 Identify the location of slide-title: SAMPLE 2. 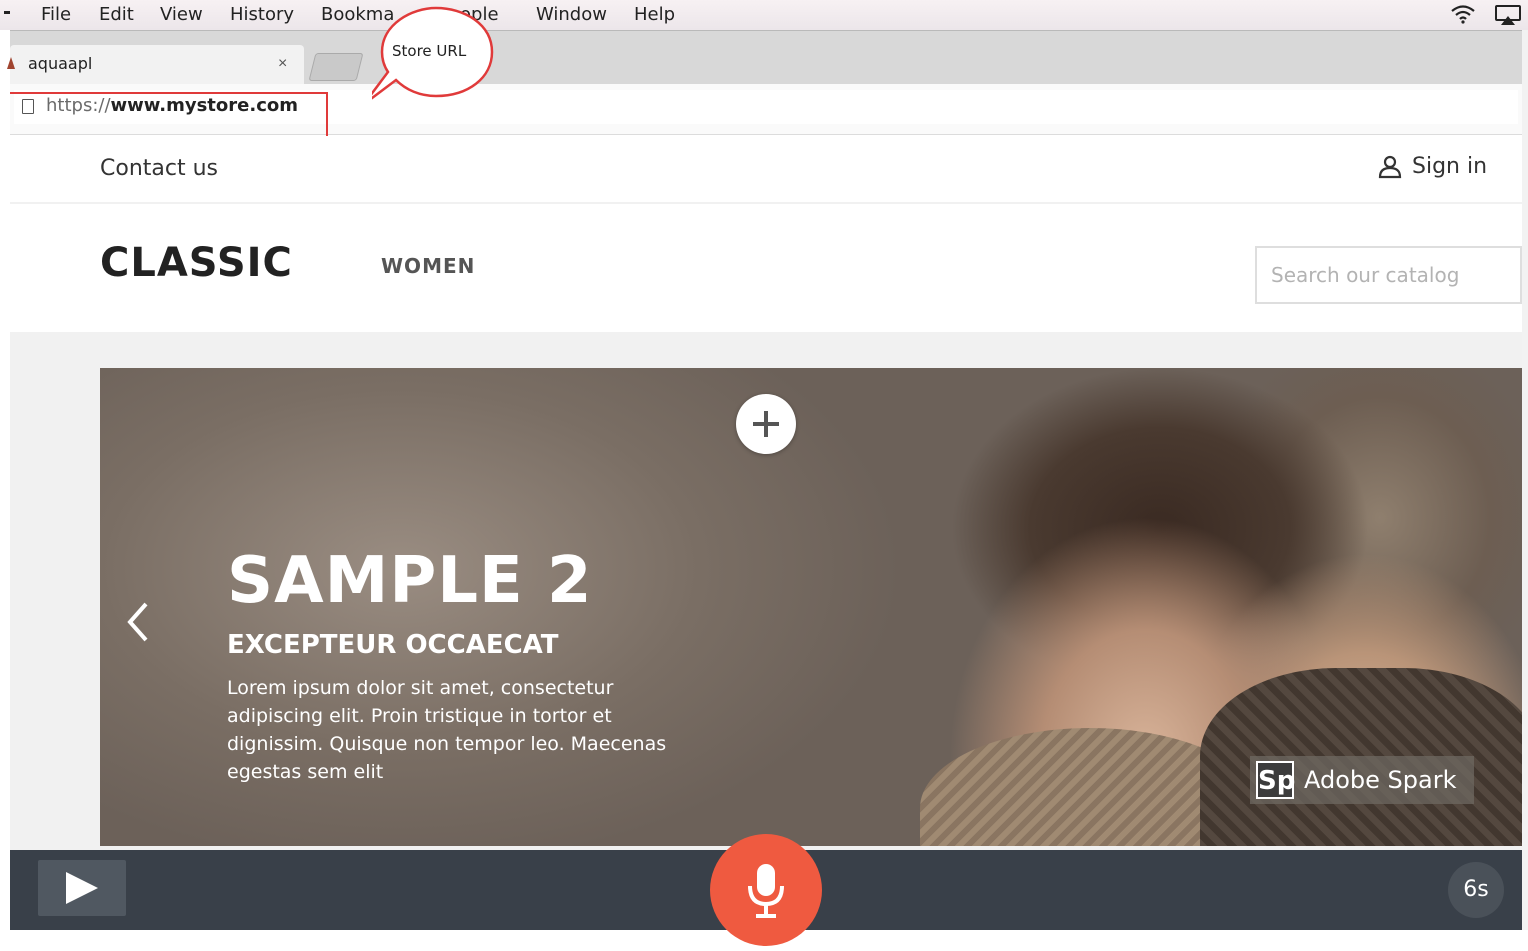
(410, 581).